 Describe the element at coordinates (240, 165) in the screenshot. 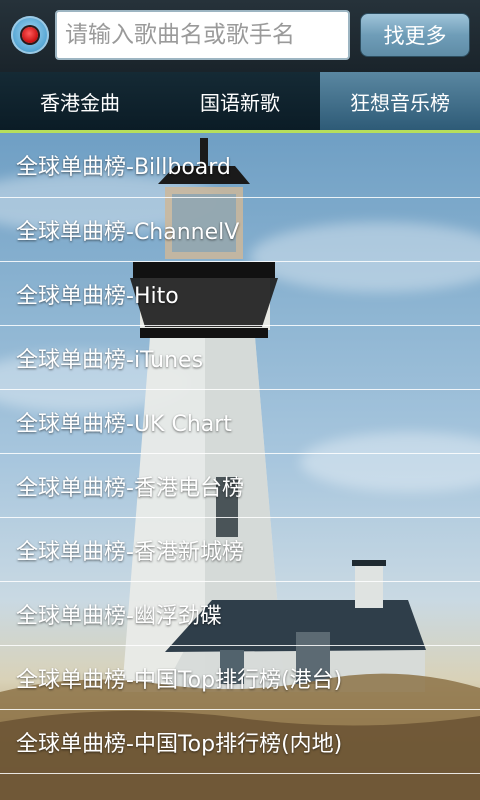

I see `list-item: 全球单曲榜-Billboard` at that location.